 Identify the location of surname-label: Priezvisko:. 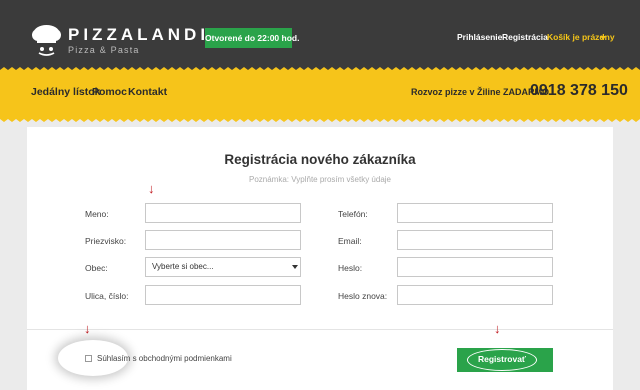
(106, 241).